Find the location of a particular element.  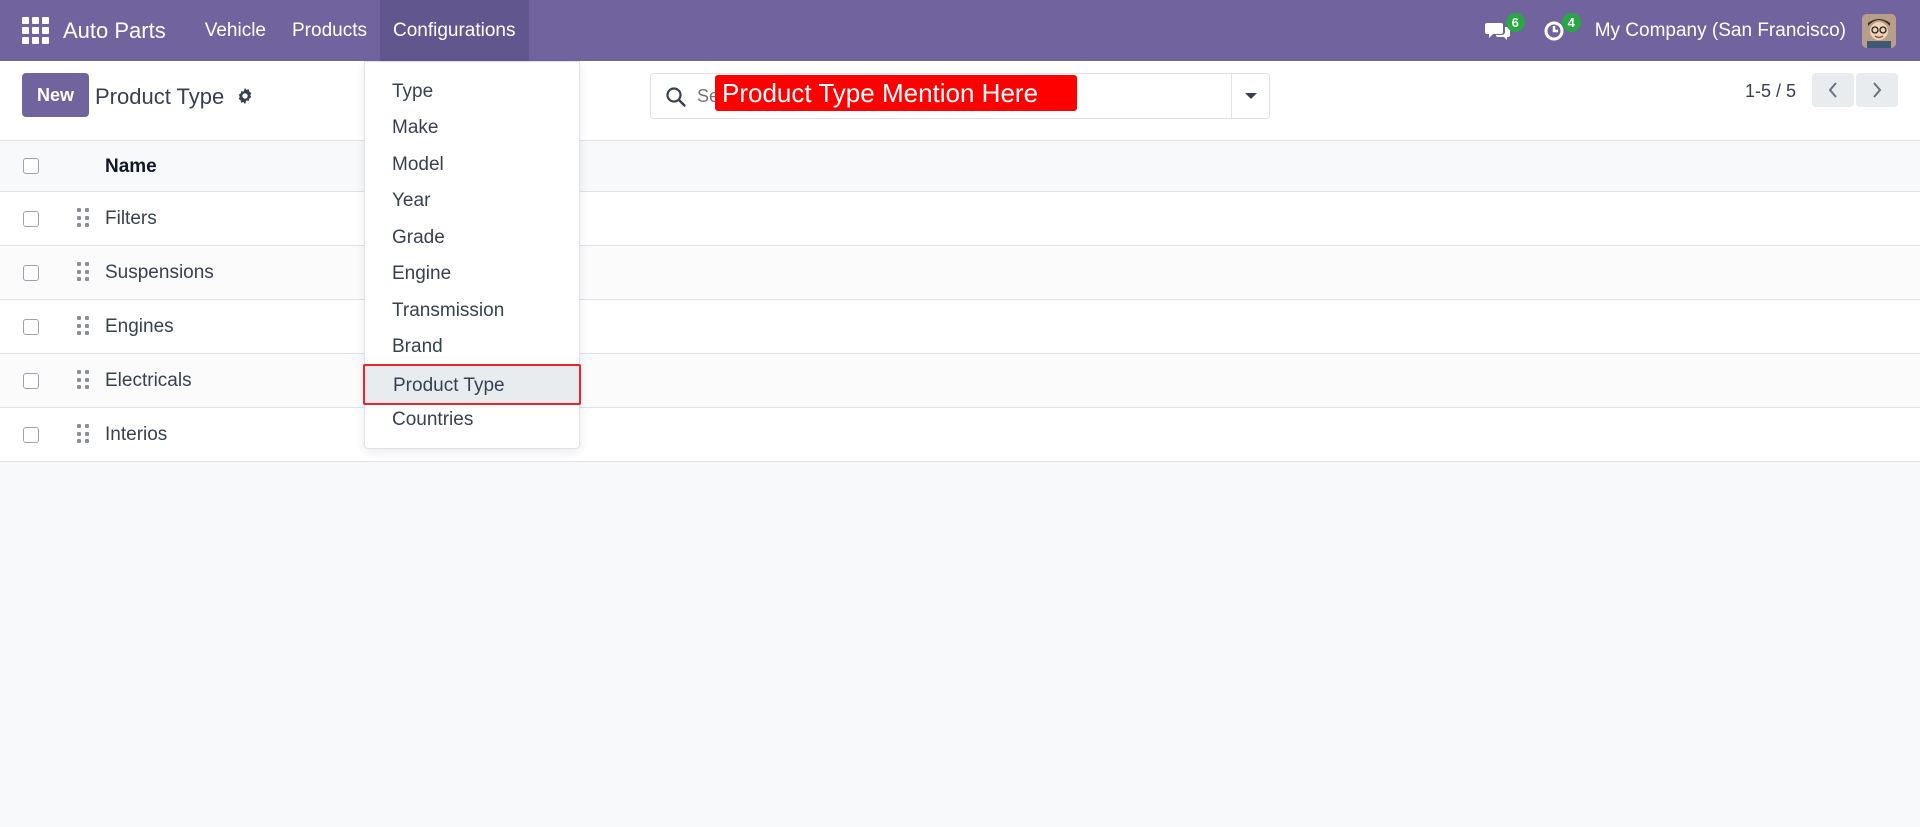

menu-vehicle: Vehicle is located at coordinates (235, 30).